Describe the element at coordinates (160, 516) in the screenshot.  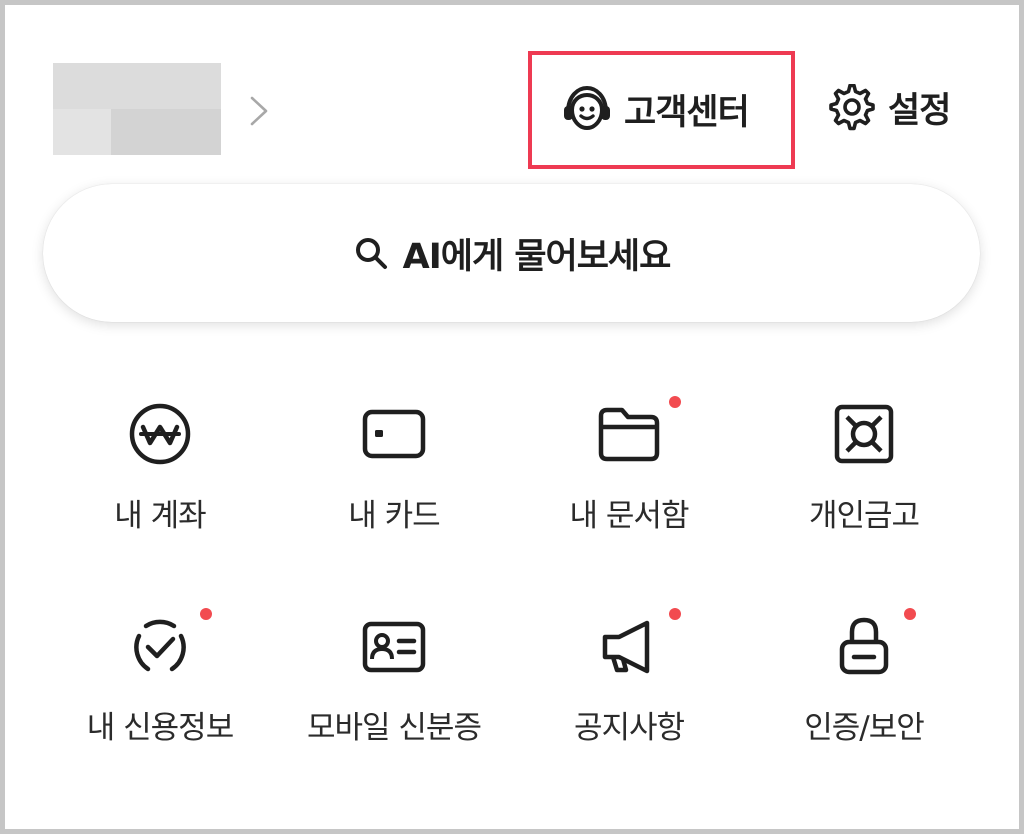
I see `menu-item-label: 내 계좌` at that location.